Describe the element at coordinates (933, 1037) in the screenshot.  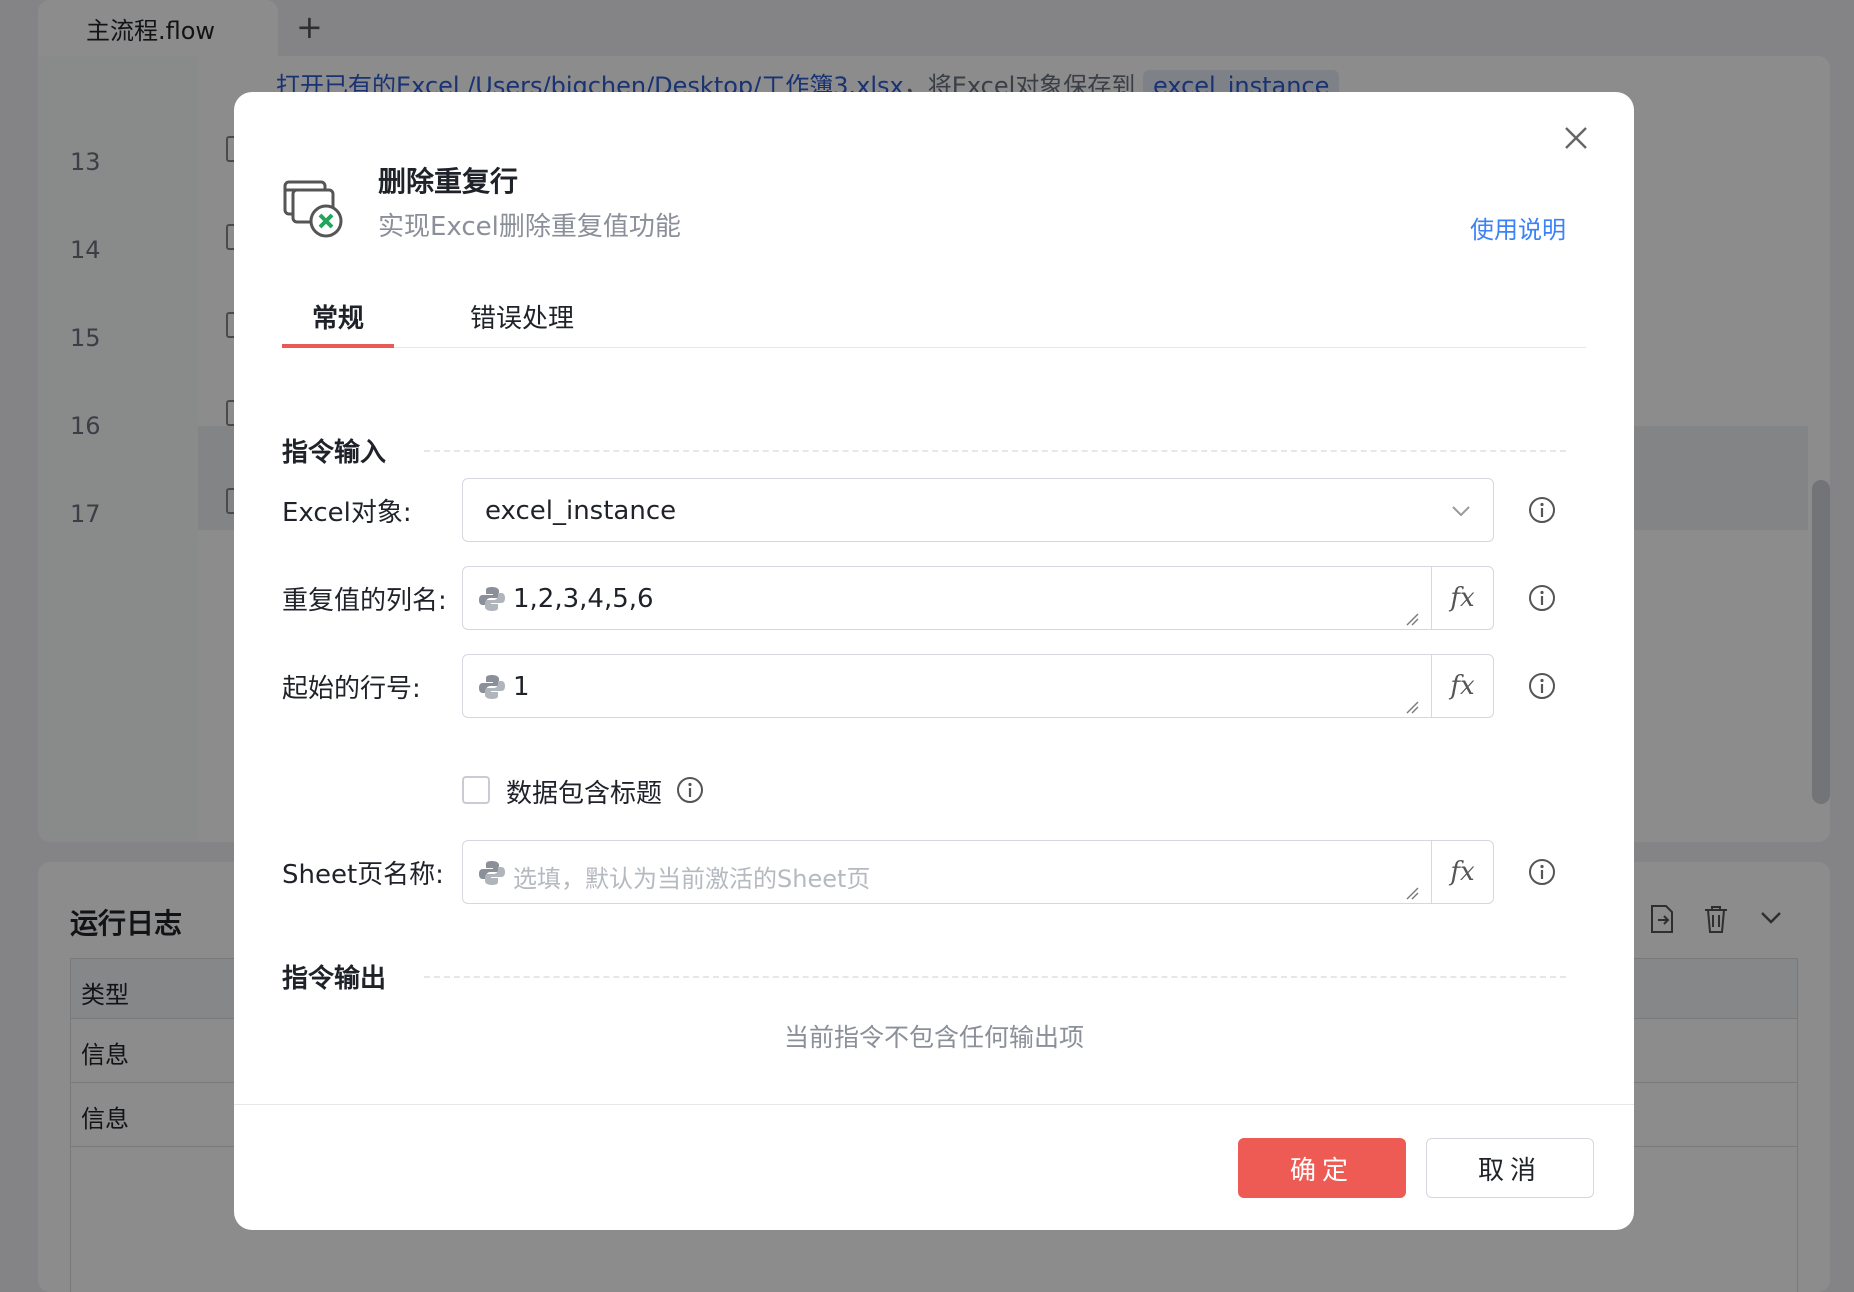
I see `empty-output-text: 当前指令不包含任何输出项` at that location.